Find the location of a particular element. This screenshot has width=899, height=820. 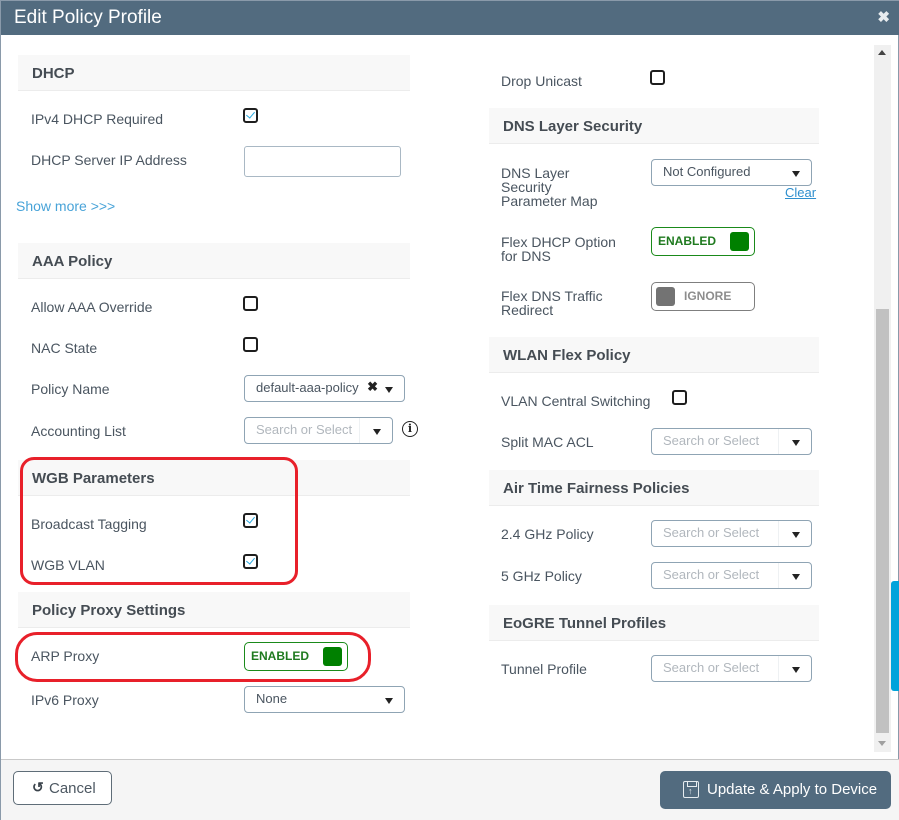

drop-unicast-label: Drop Unicast is located at coordinates (541, 81).